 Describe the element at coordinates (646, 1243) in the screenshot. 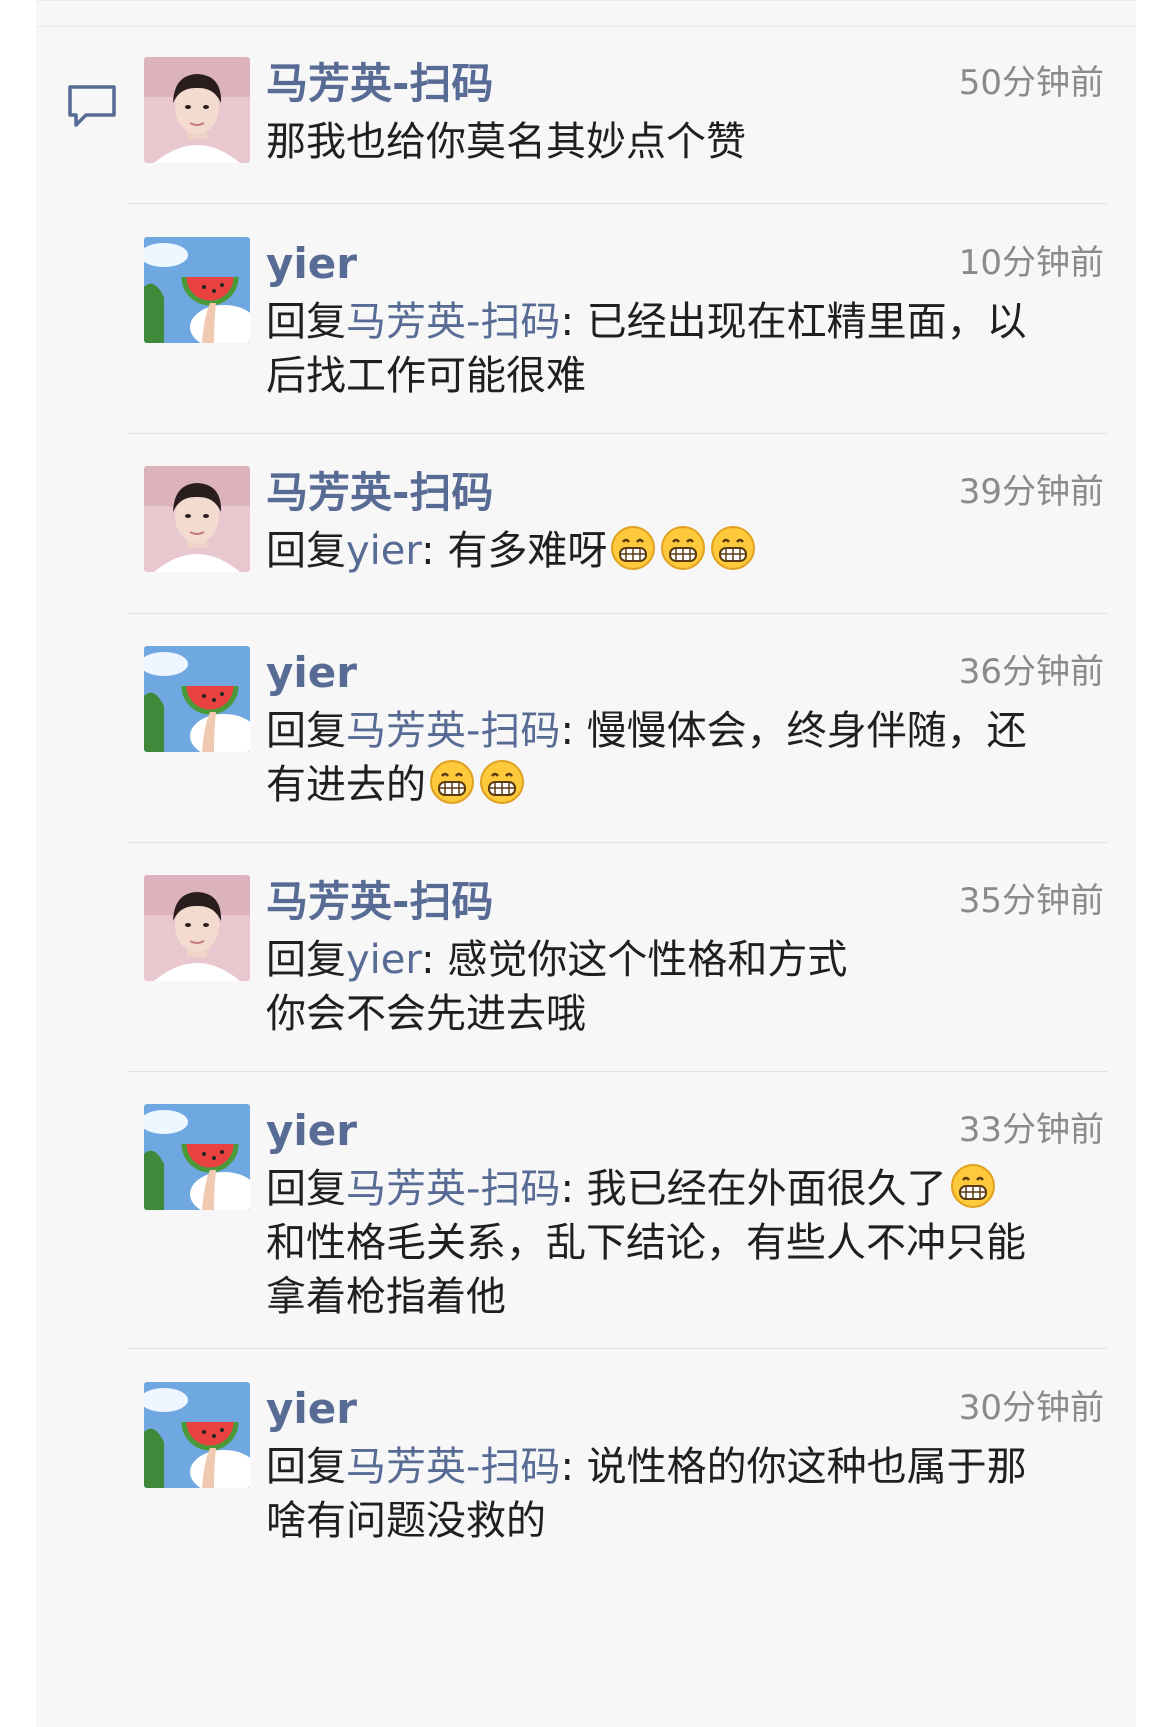

I see `comment-line: 和性格毛关系，乱下结论，有些人不冲只能` at that location.